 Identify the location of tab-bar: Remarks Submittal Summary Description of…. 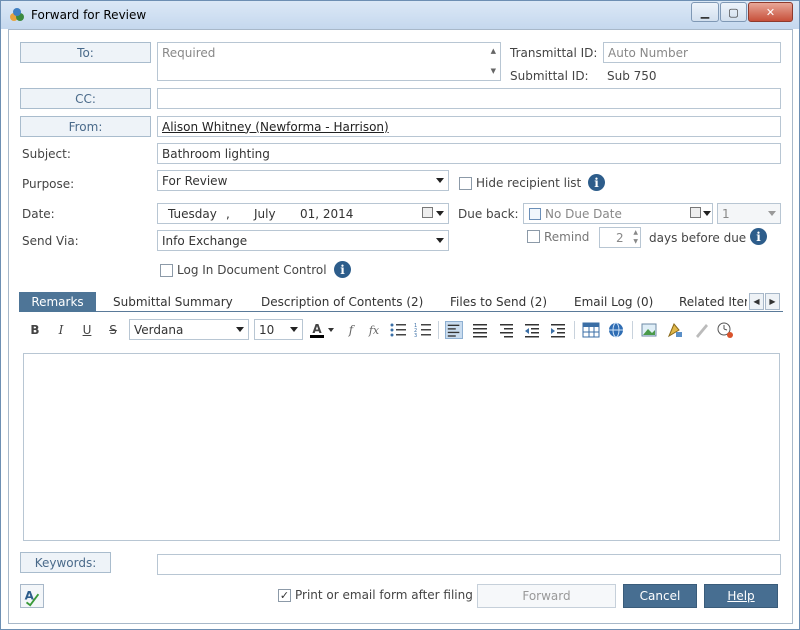
(401, 302).